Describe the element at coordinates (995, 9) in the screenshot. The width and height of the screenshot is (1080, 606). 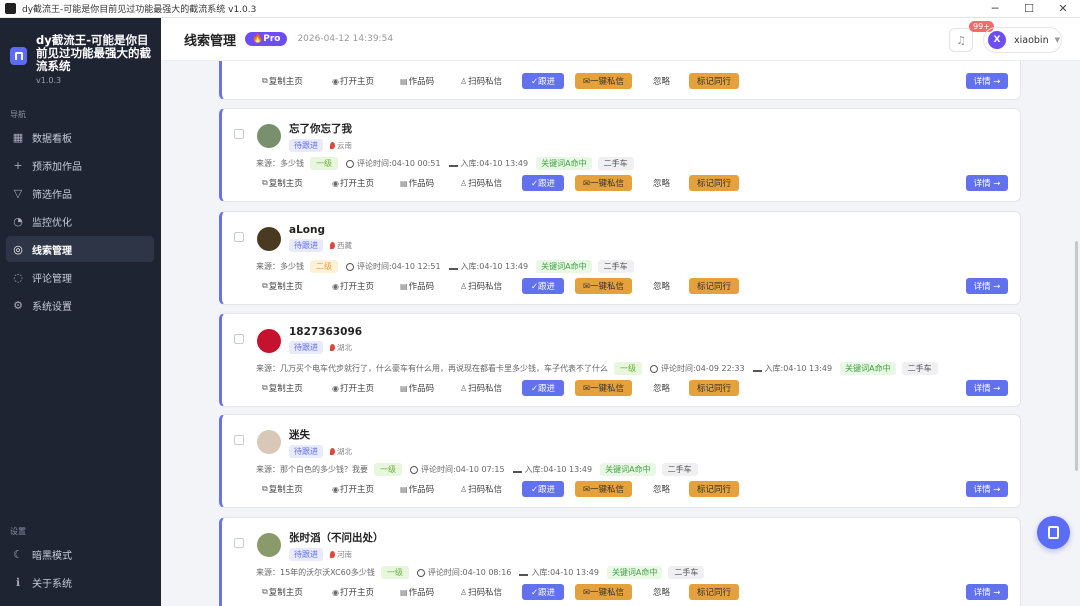
I see `minimize-button: ─` at that location.